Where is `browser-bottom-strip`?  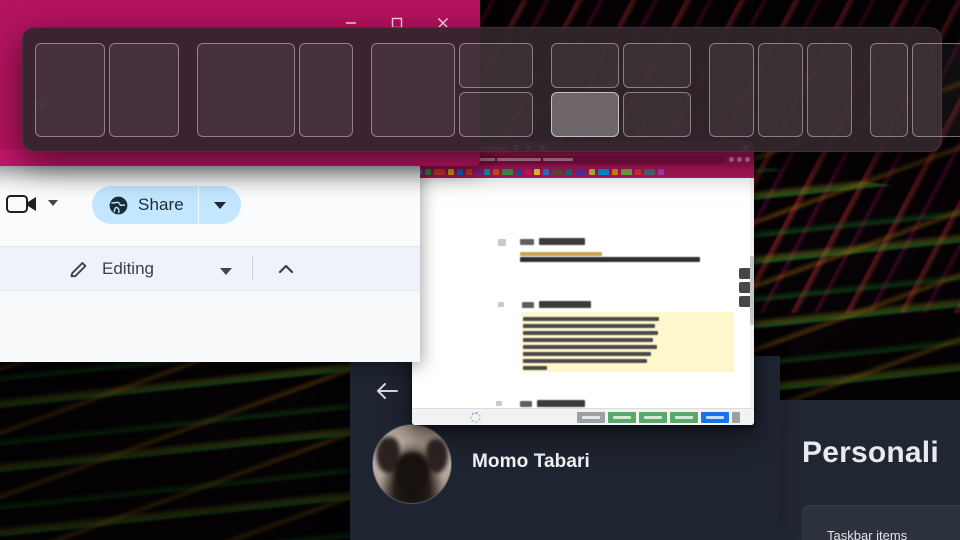 browser-bottom-strip is located at coordinates (240, 158).